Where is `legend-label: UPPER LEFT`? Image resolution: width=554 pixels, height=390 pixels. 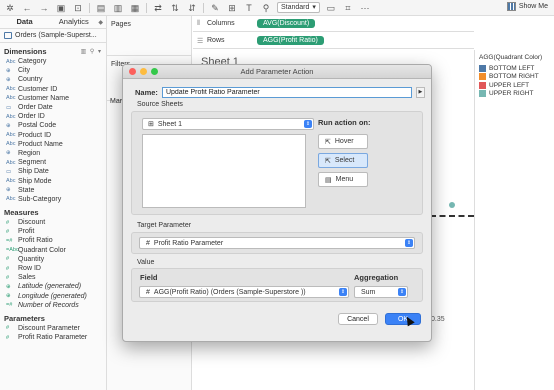 legend-label: UPPER LEFT is located at coordinates (509, 85).